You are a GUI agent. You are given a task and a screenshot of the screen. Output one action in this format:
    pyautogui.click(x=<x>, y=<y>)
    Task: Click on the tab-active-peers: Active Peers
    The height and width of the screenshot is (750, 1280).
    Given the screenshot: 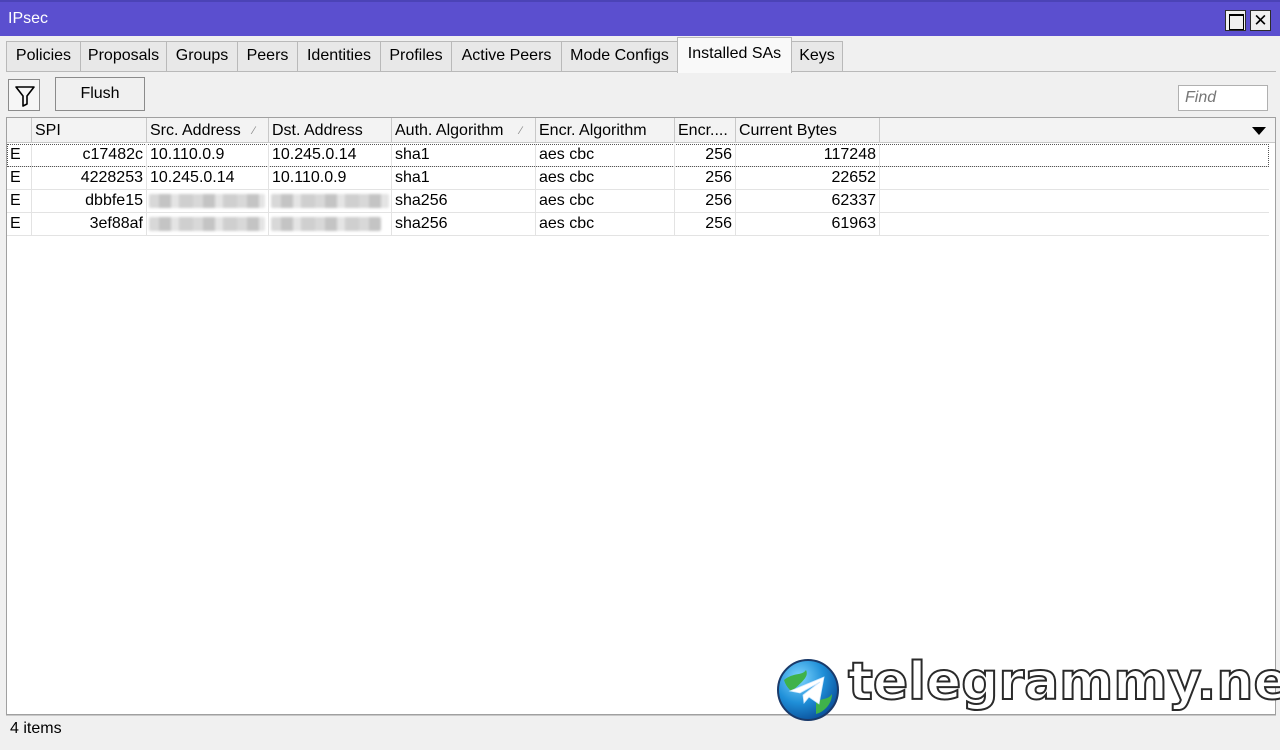 What is the action you would take?
    pyautogui.click(x=506, y=56)
    